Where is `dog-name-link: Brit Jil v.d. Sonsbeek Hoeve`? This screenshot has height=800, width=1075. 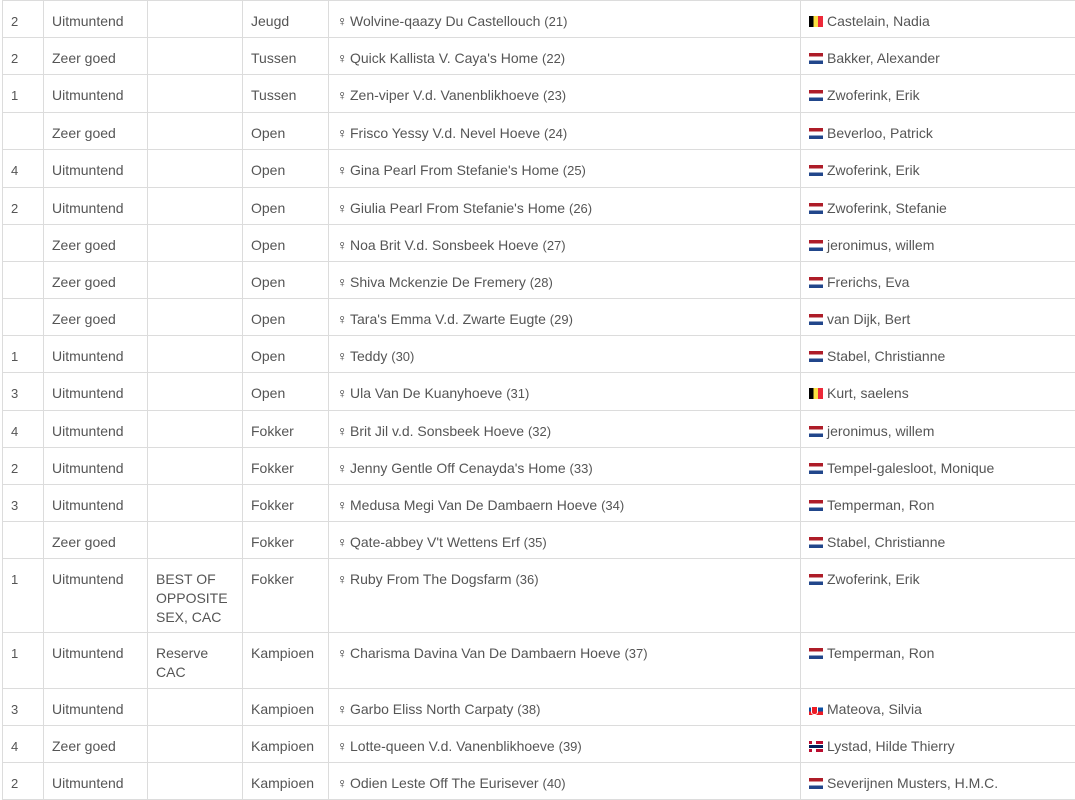 dog-name-link: Brit Jil v.d. Sonsbeek Hoeve is located at coordinates (437, 431).